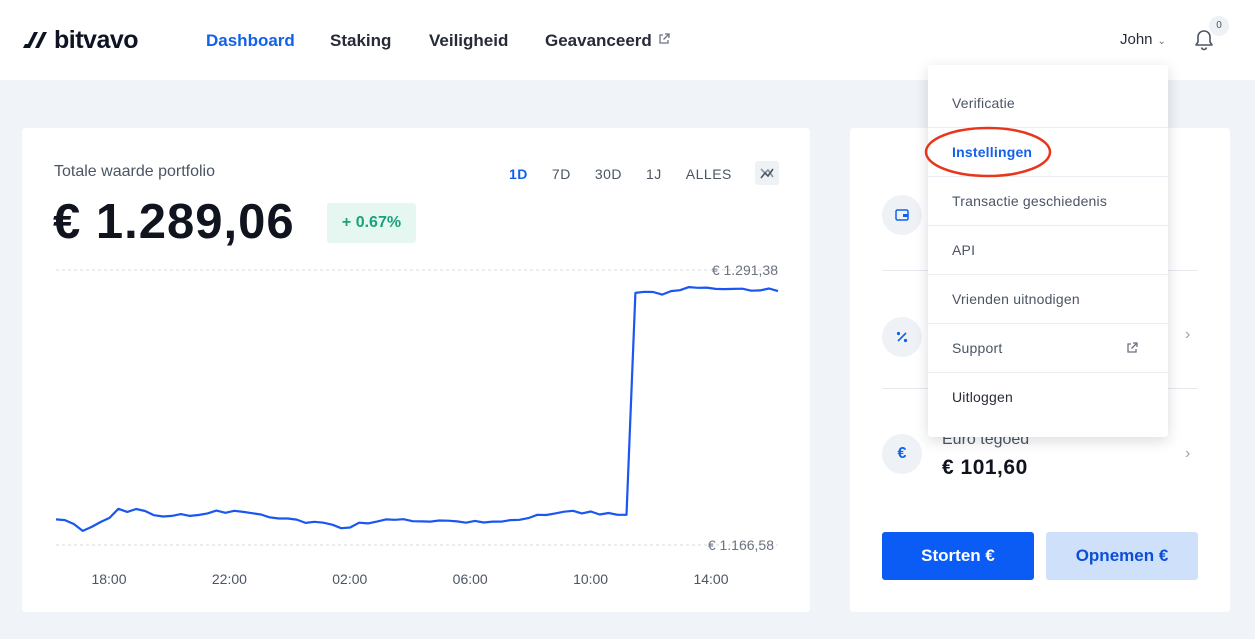  Describe the element at coordinates (988, 152) in the screenshot. I see `highlight-ellipse-annotation` at that location.